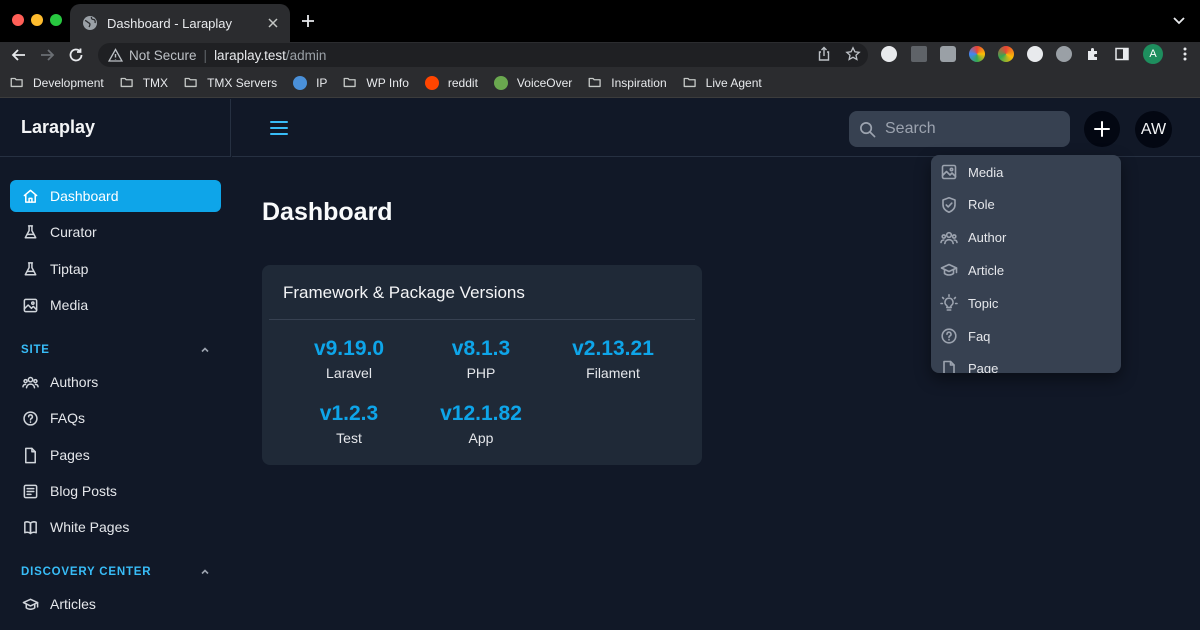 The width and height of the screenshot is (1200, 630). Describe the element at coordinates (30, 196) in the screenshot. I see `home-icon` at that location.